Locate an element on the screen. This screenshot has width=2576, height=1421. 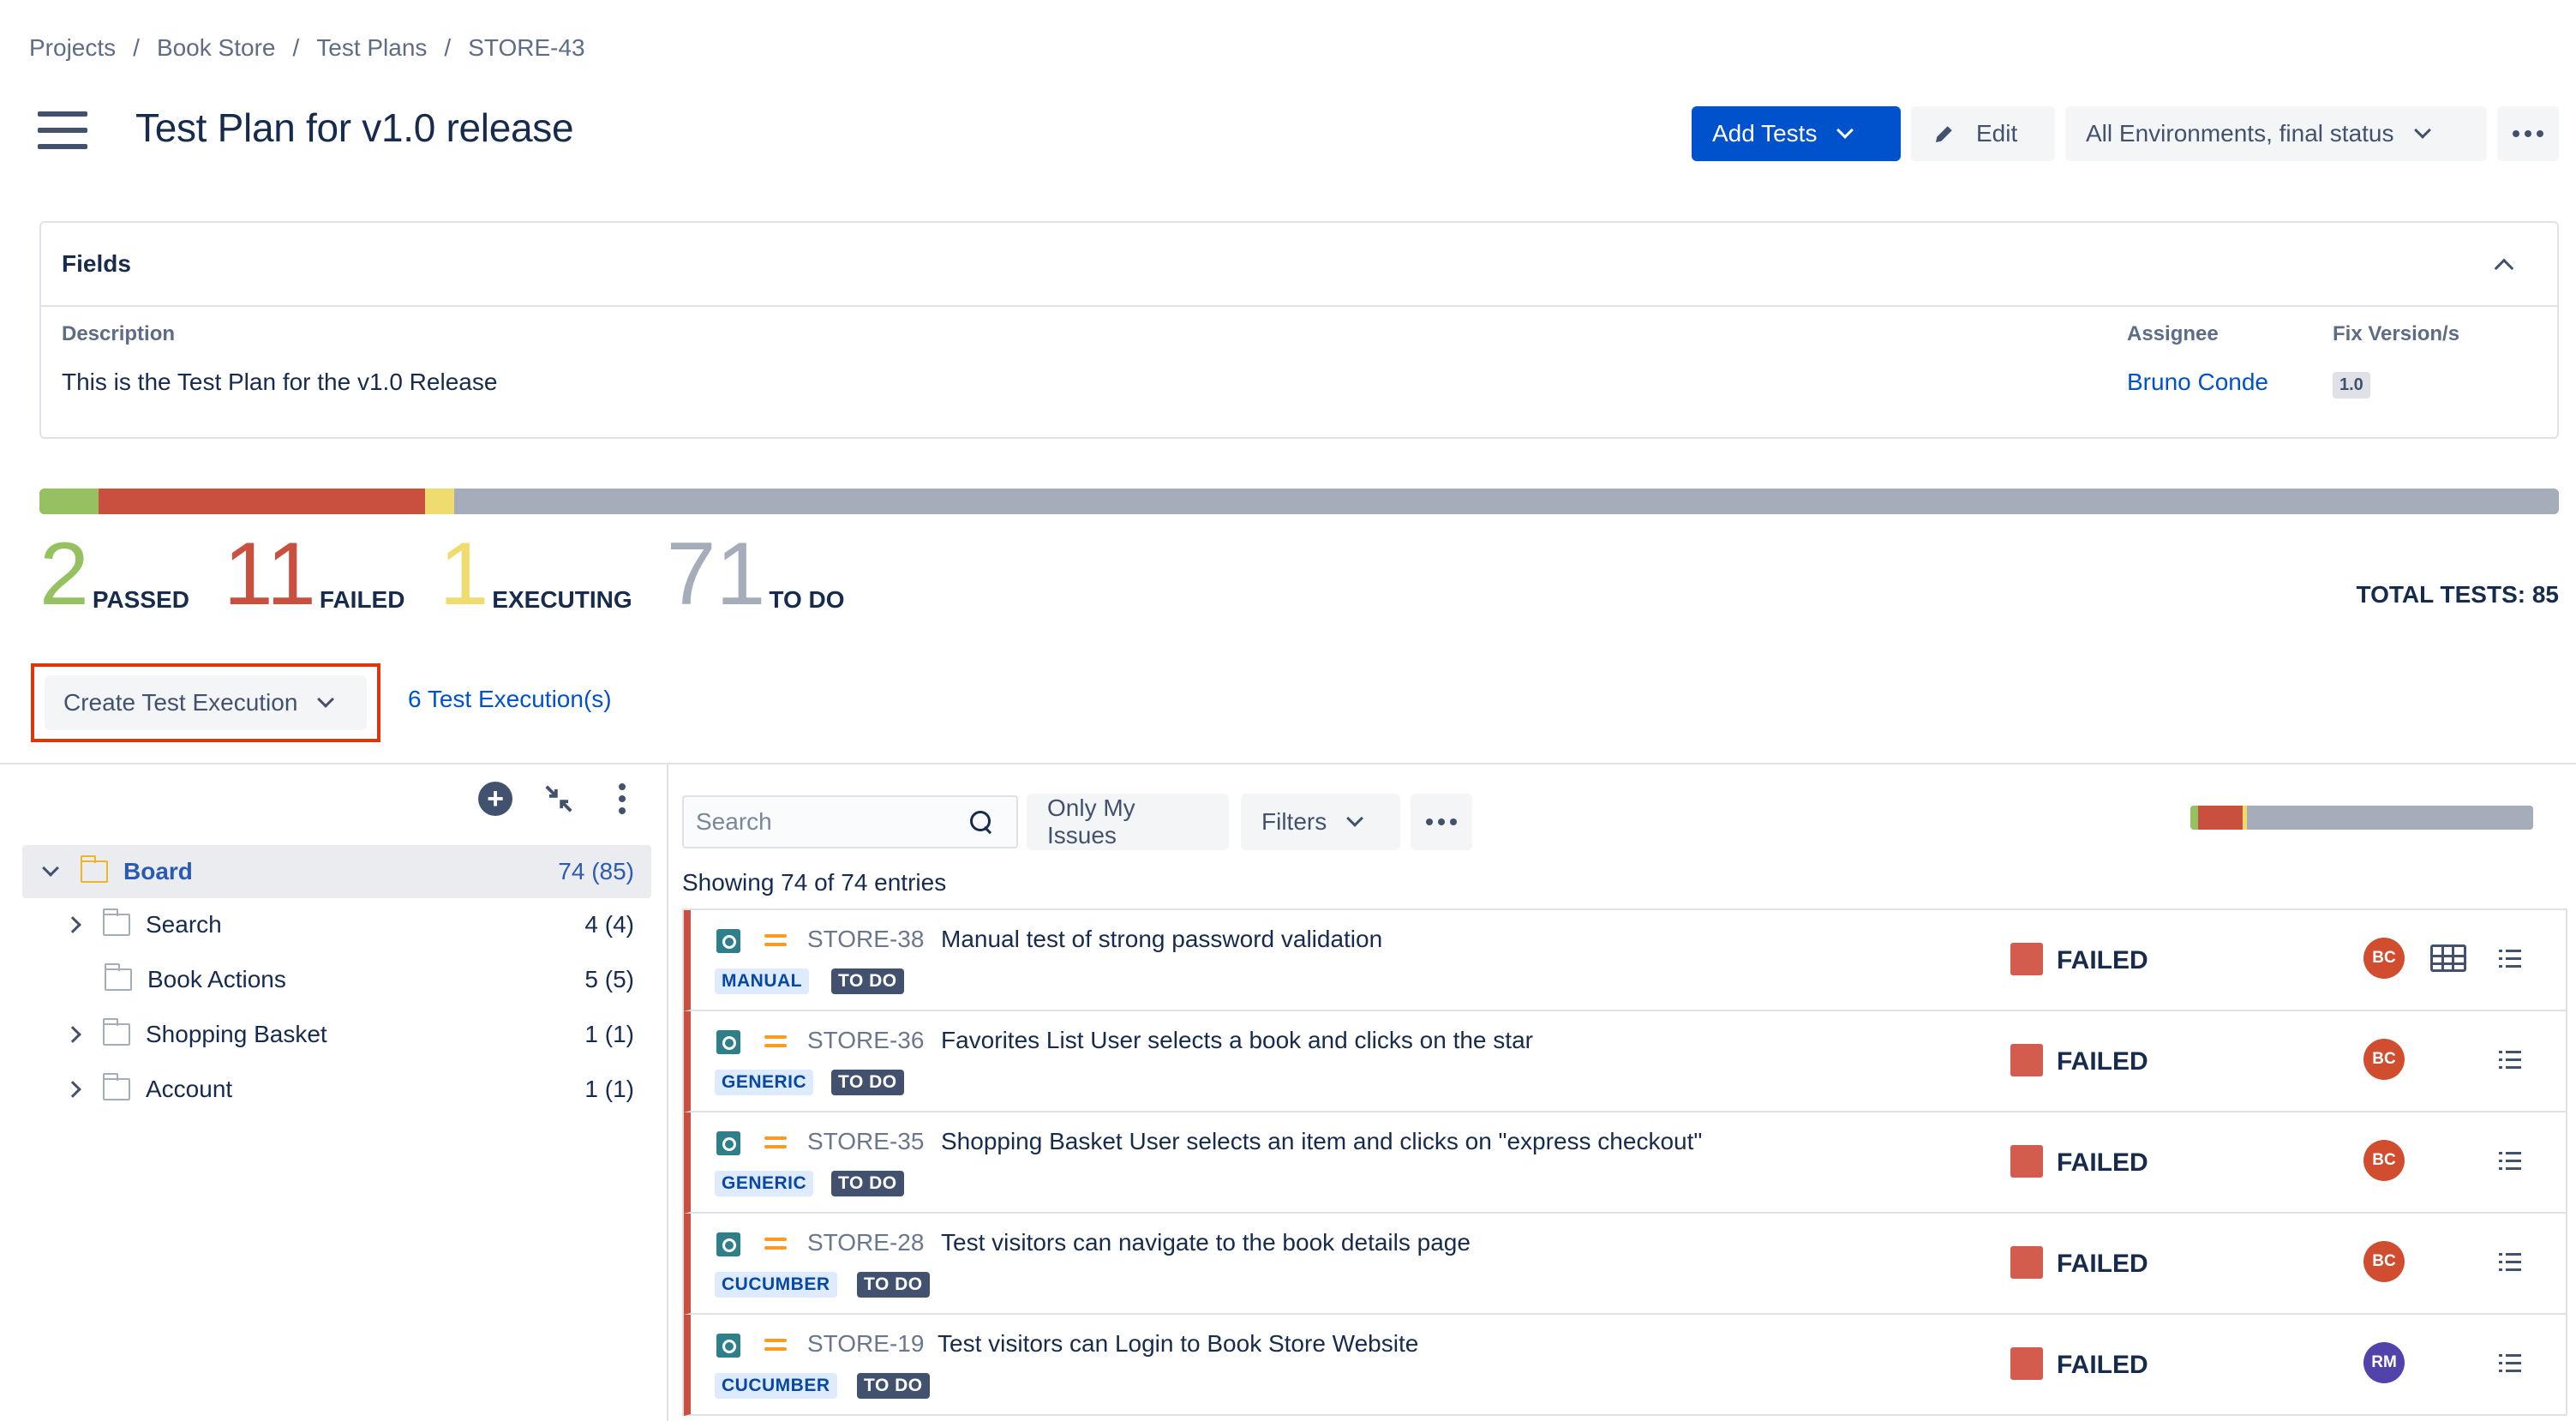
collapse-all-button is located at coordinates (559, 799).